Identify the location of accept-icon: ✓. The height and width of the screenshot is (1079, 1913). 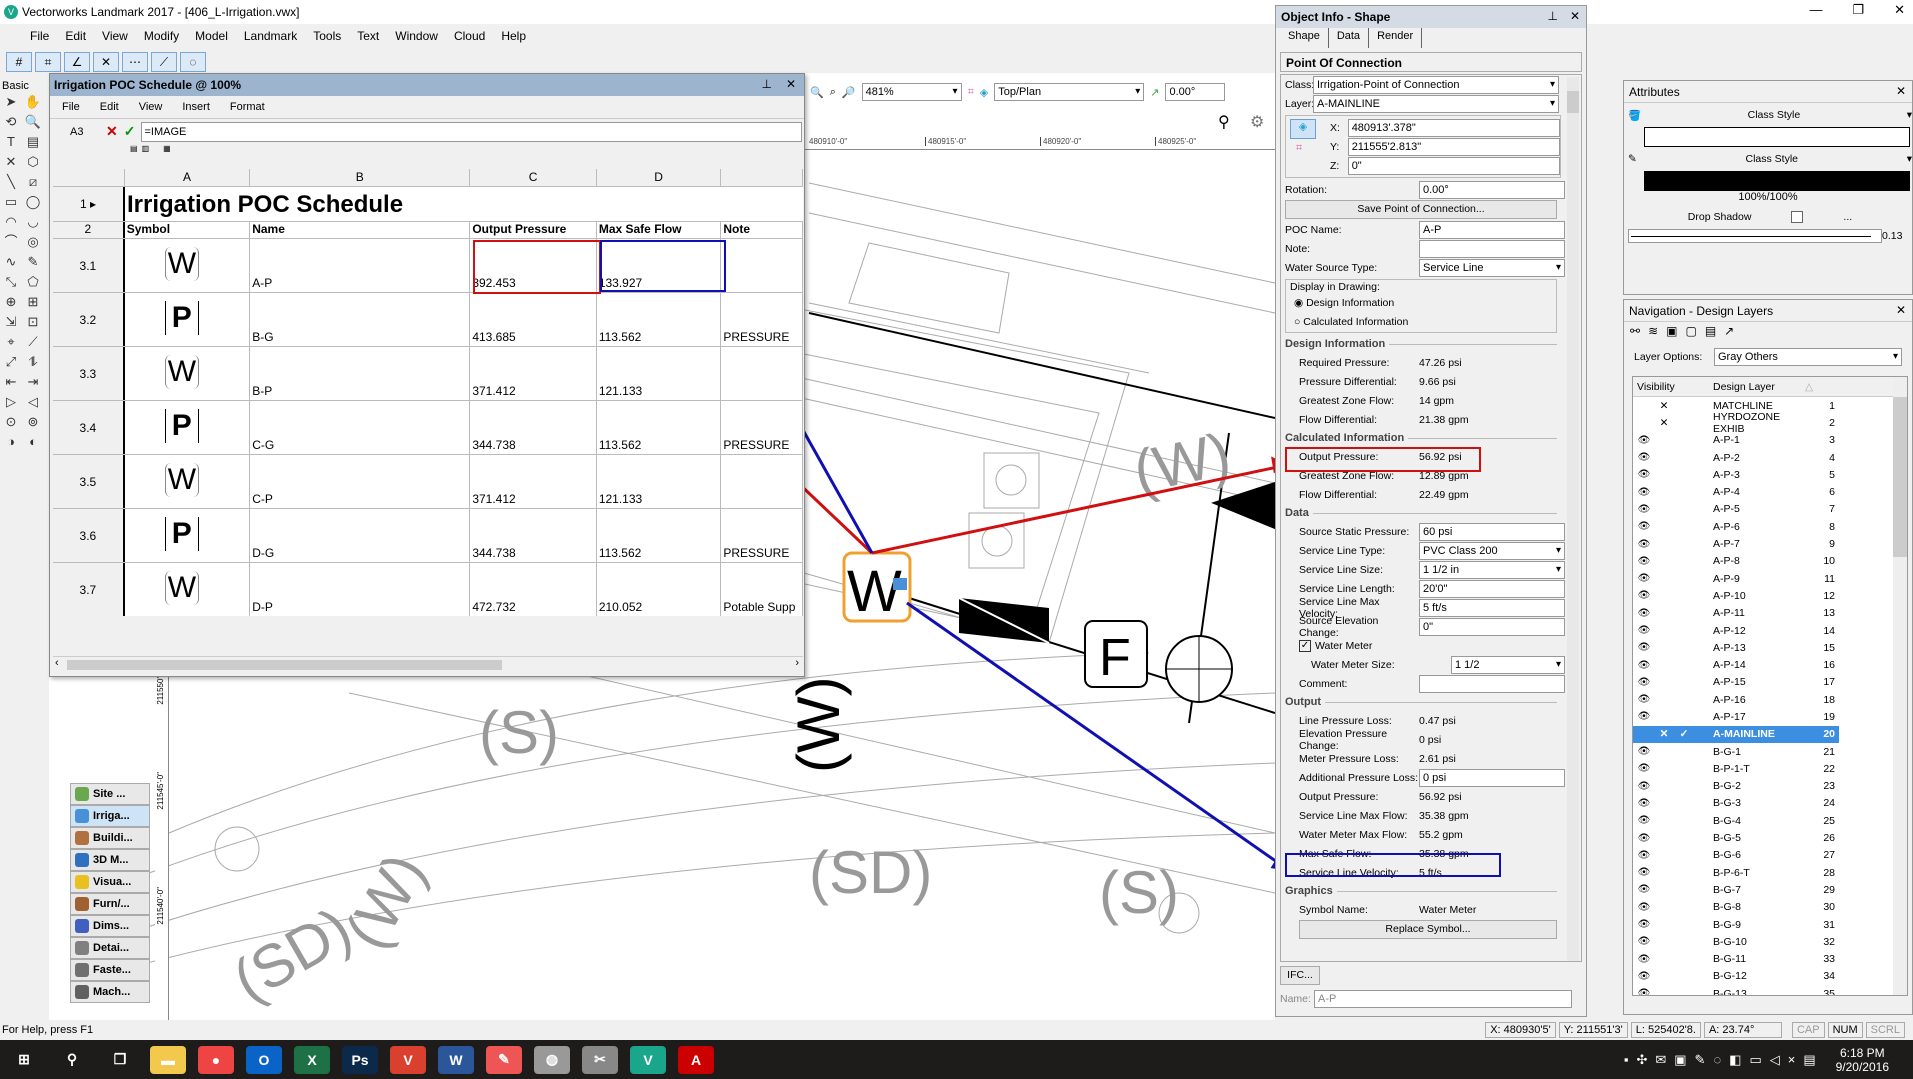
(130, 131).